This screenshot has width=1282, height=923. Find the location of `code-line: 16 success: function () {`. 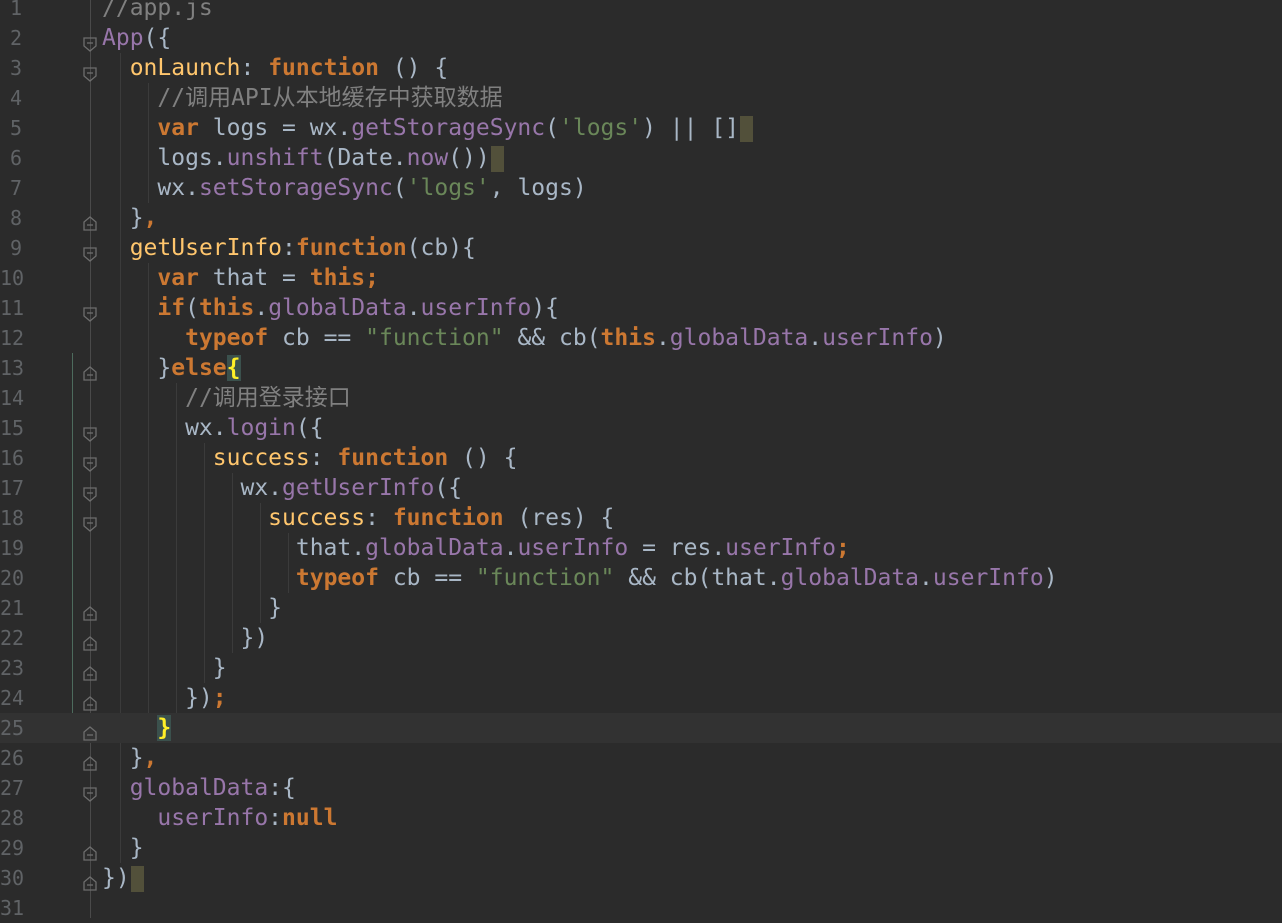

code-line: 16 success: function () { is located at coordinates (641, 458).